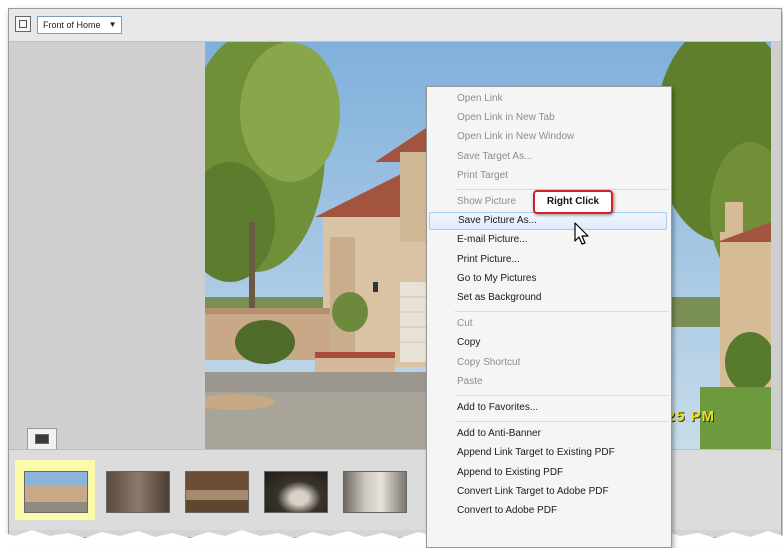 Image resolution: width=783 pixels, height=548 pixels. I want to click on menu-item-open-link: Open Link, so click(548, 99).